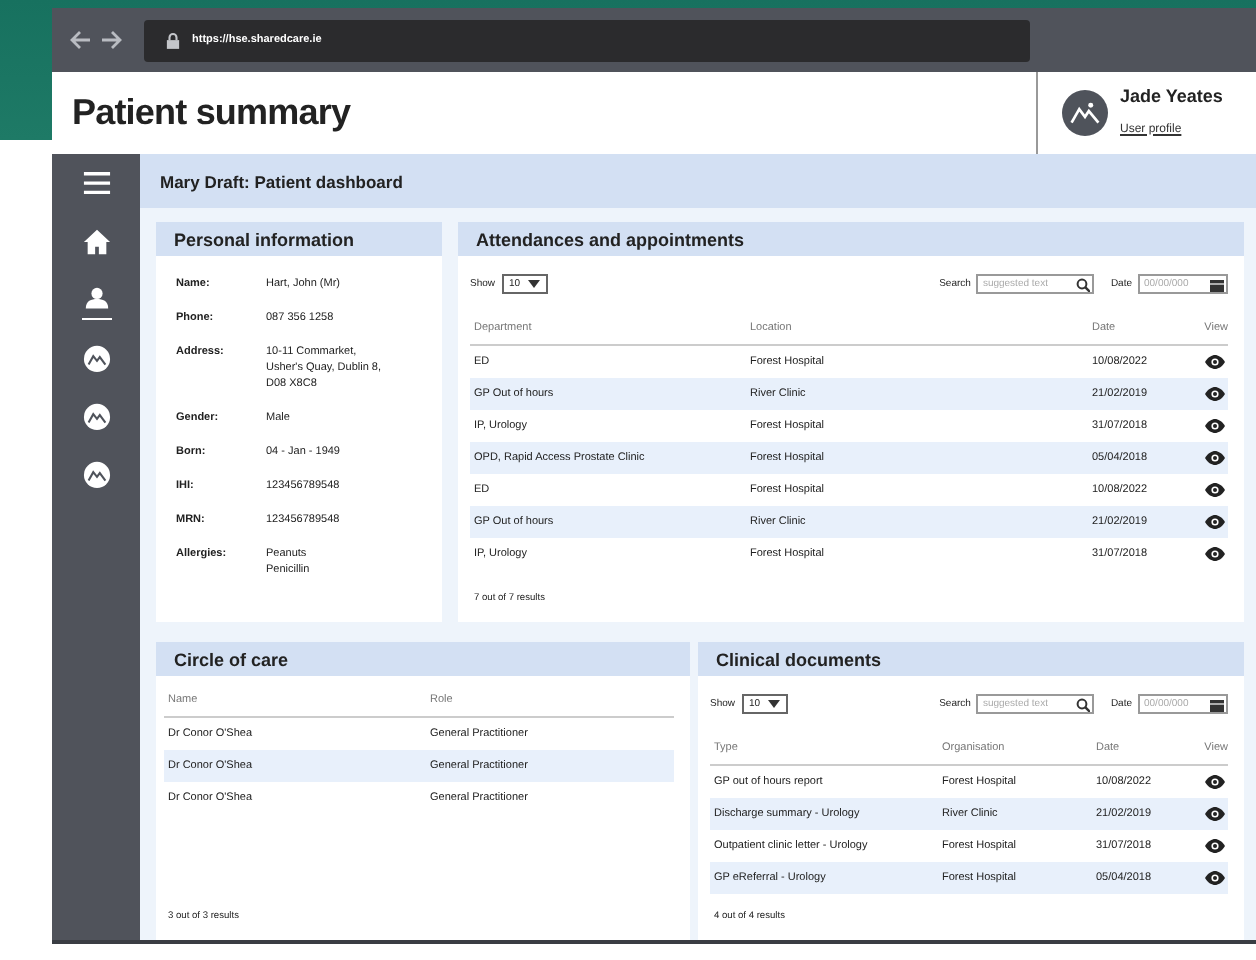  Describe the element at coordinates (264, 239) in the screenshot. I see `panel-title: Personal information` at that location.